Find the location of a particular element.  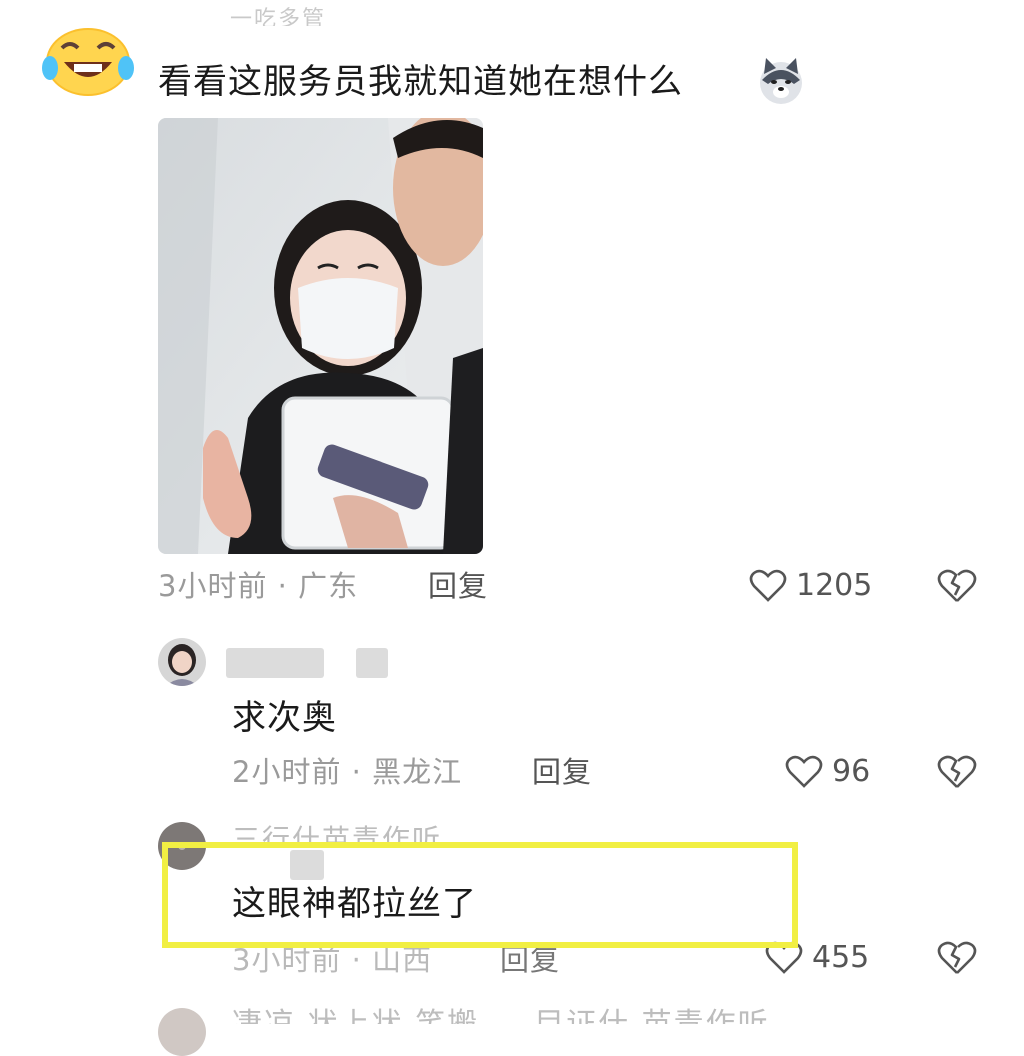

comment-photo is located at coordinates (320, 336).